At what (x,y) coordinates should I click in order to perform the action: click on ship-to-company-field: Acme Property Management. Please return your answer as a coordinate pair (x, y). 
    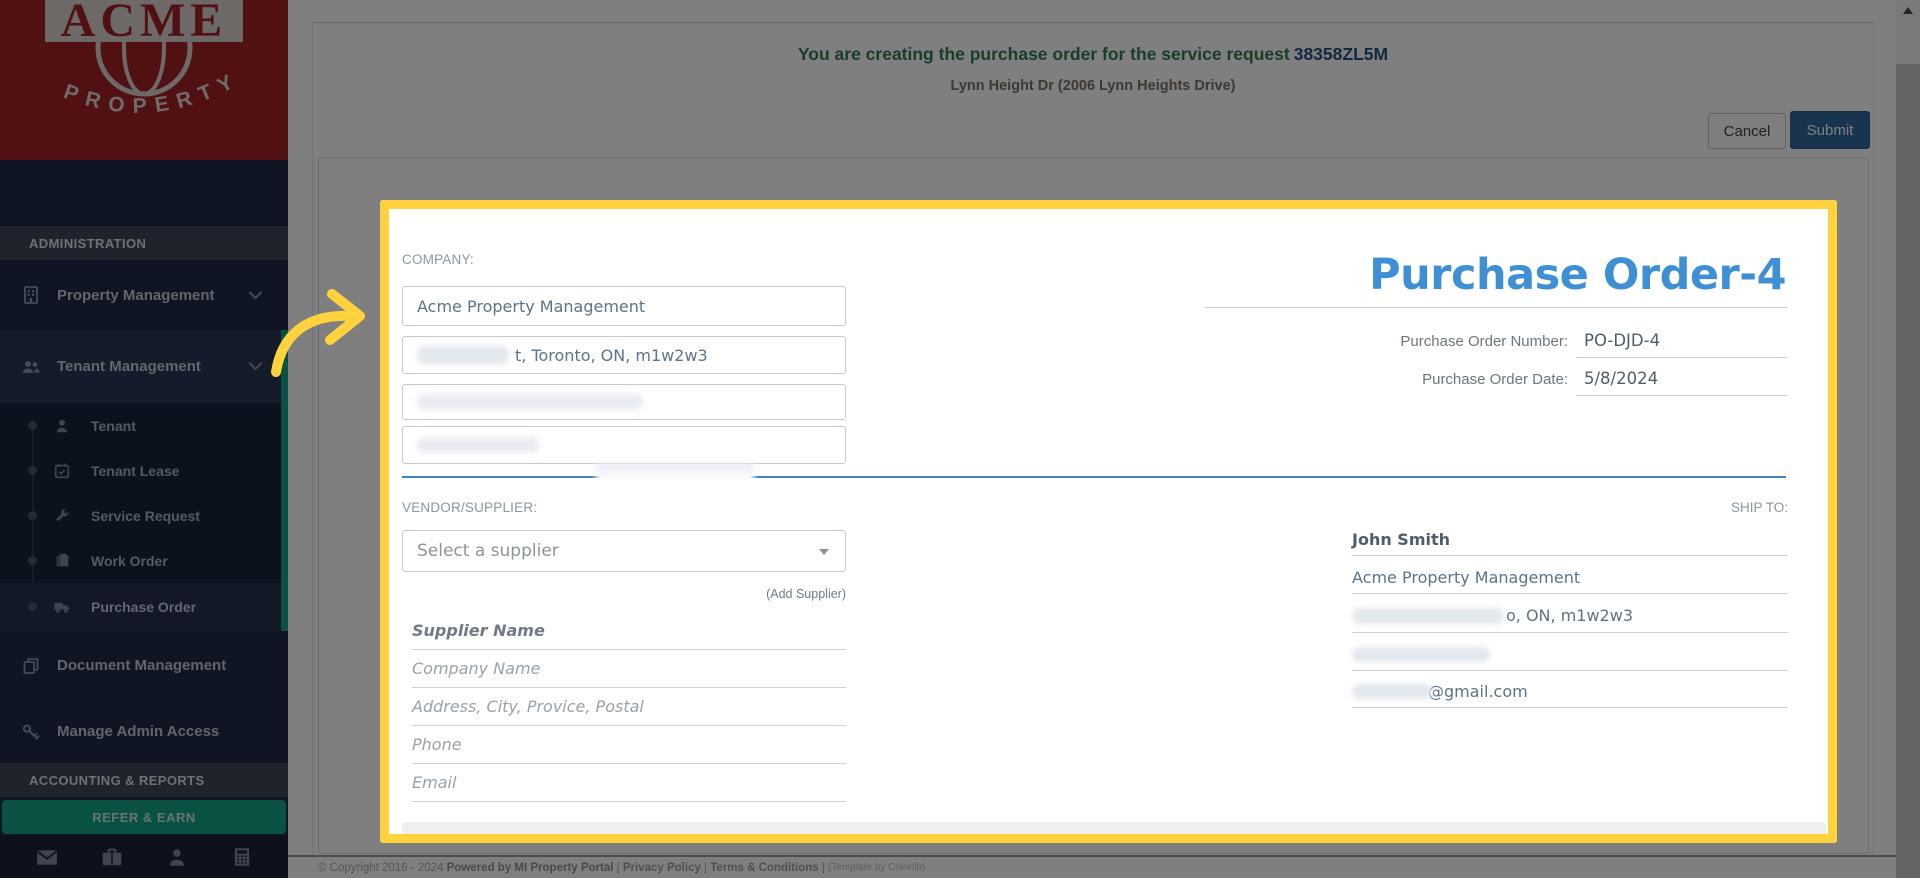
    Looking at the image, I should click on (1570, 577).